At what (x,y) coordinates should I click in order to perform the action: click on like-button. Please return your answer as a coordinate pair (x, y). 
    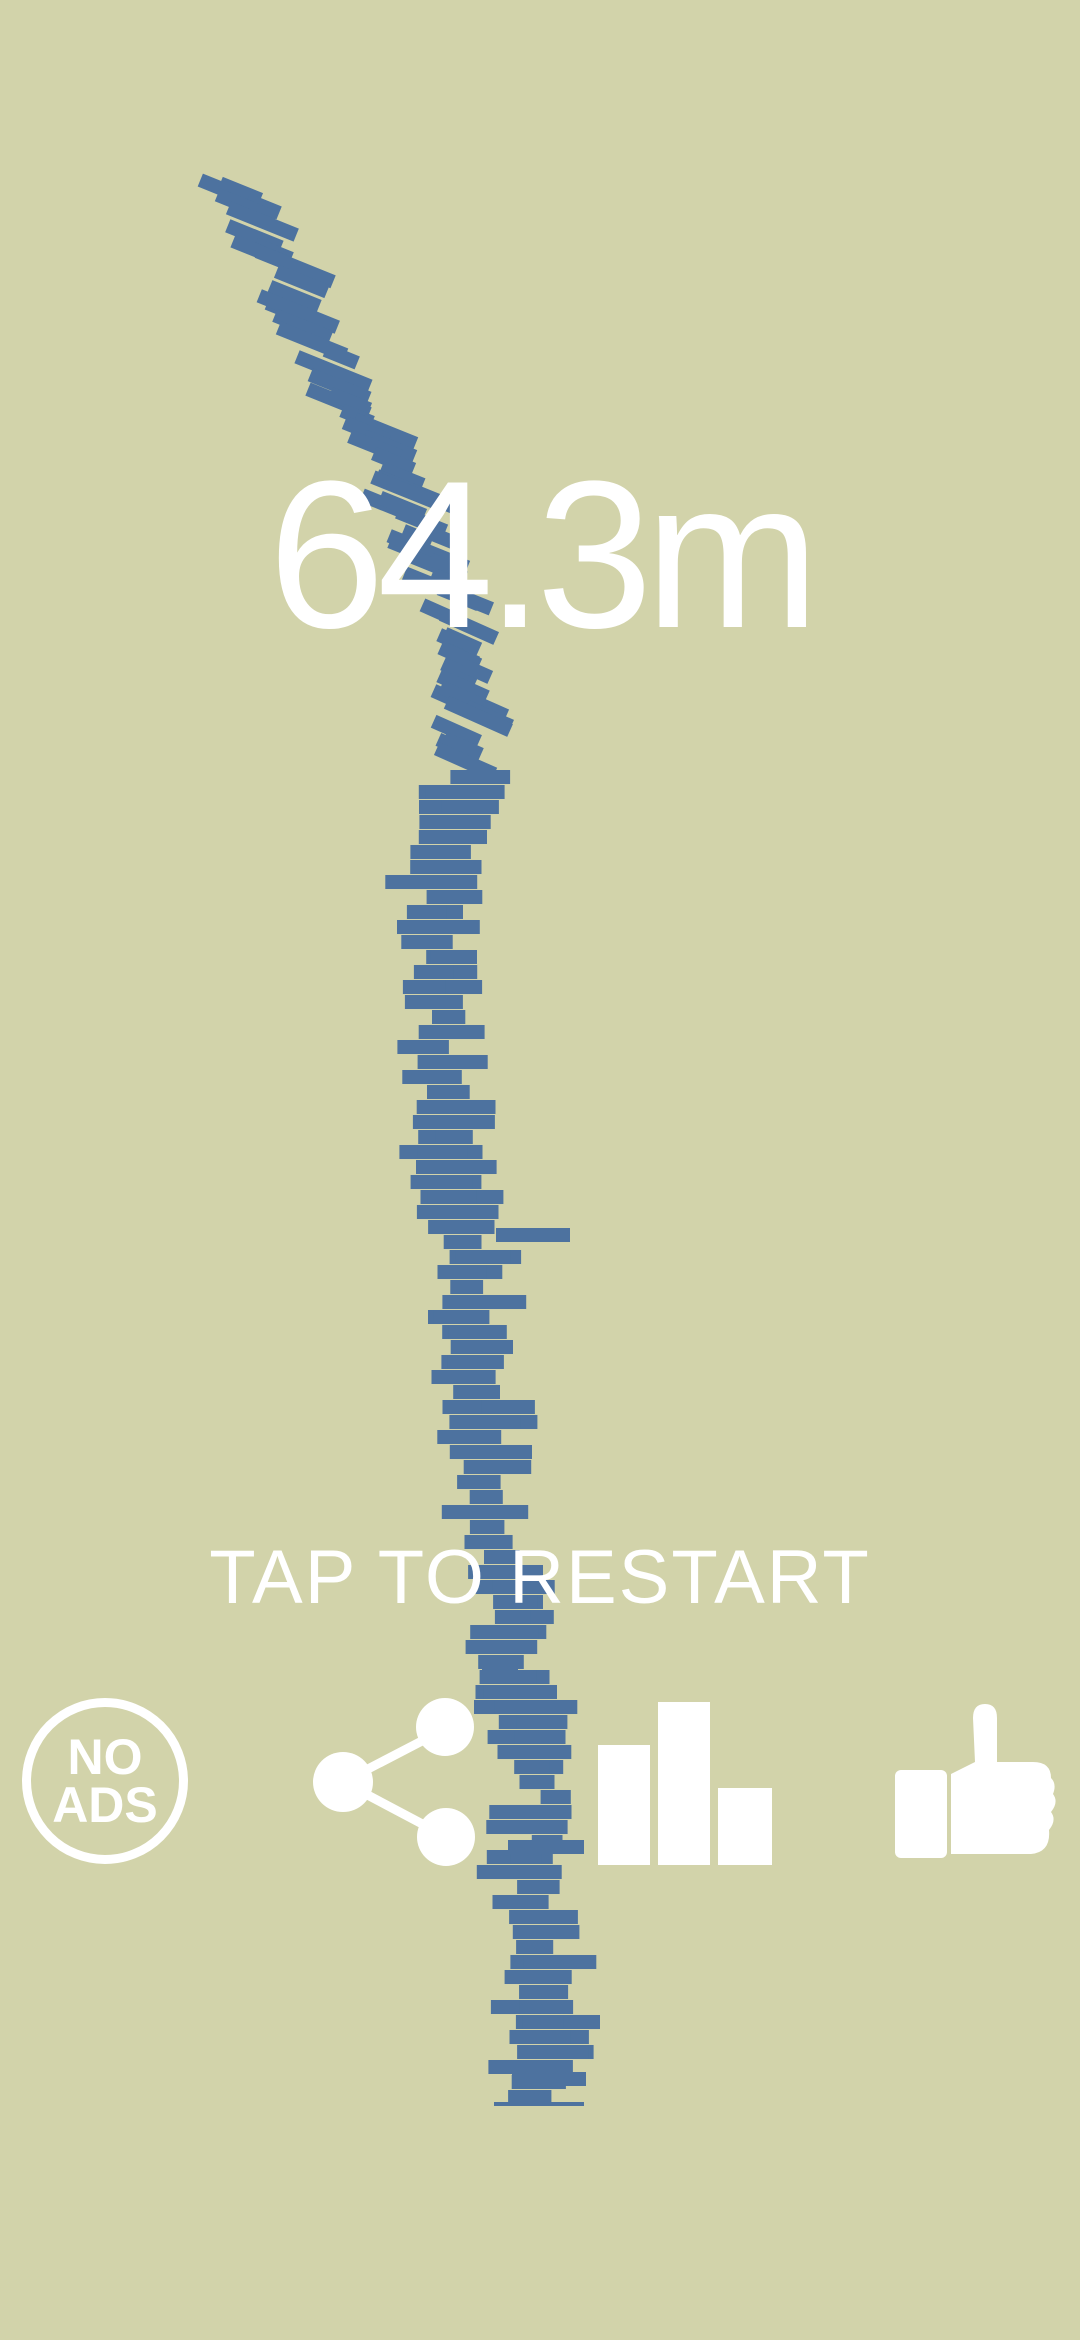
    Looking at the image, I should click on (975, 1782).